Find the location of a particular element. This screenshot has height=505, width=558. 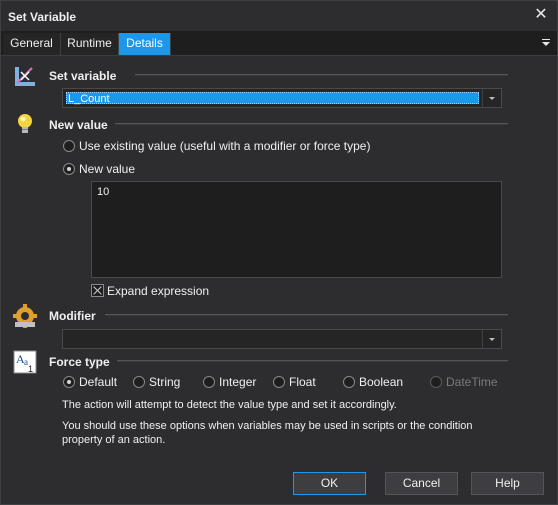

modifier-divider is located at coordinates (306, 315).